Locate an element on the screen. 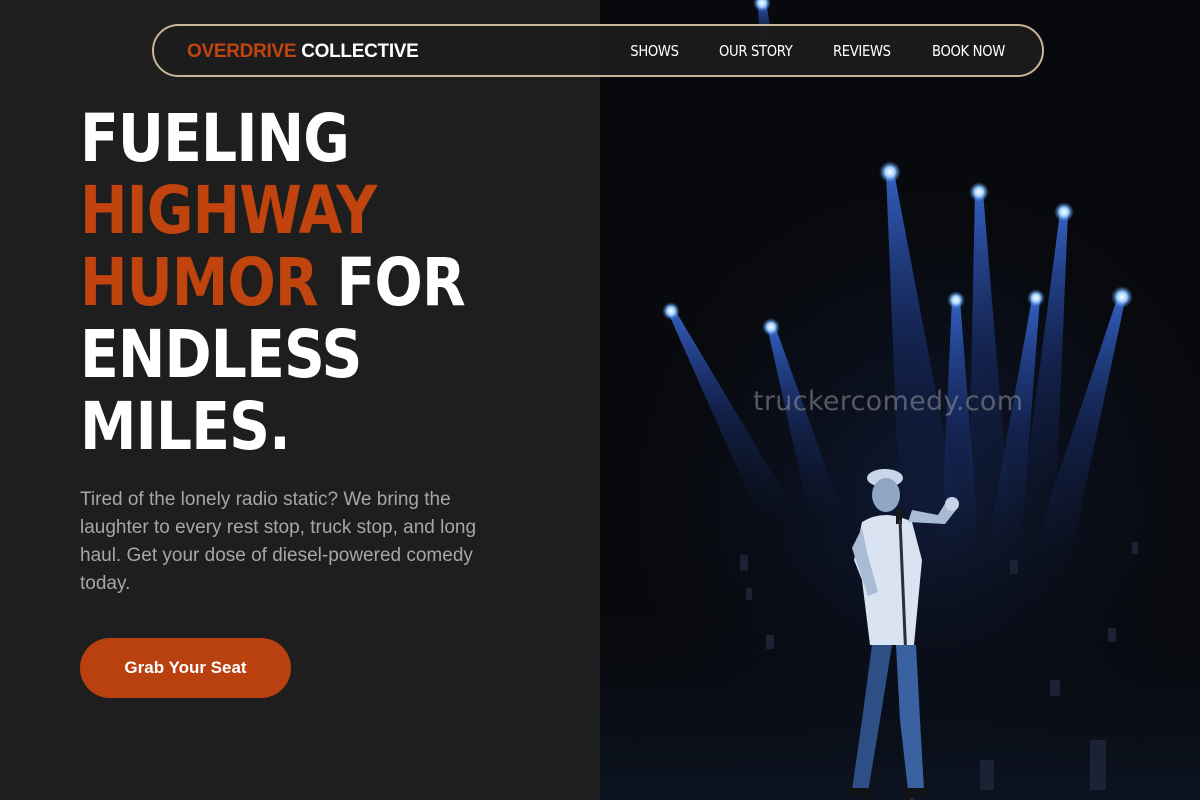 The width and height of the screenshot is (1200, 800). headline-line-3: HUMOR FOR is located at coordinates (295, 283).